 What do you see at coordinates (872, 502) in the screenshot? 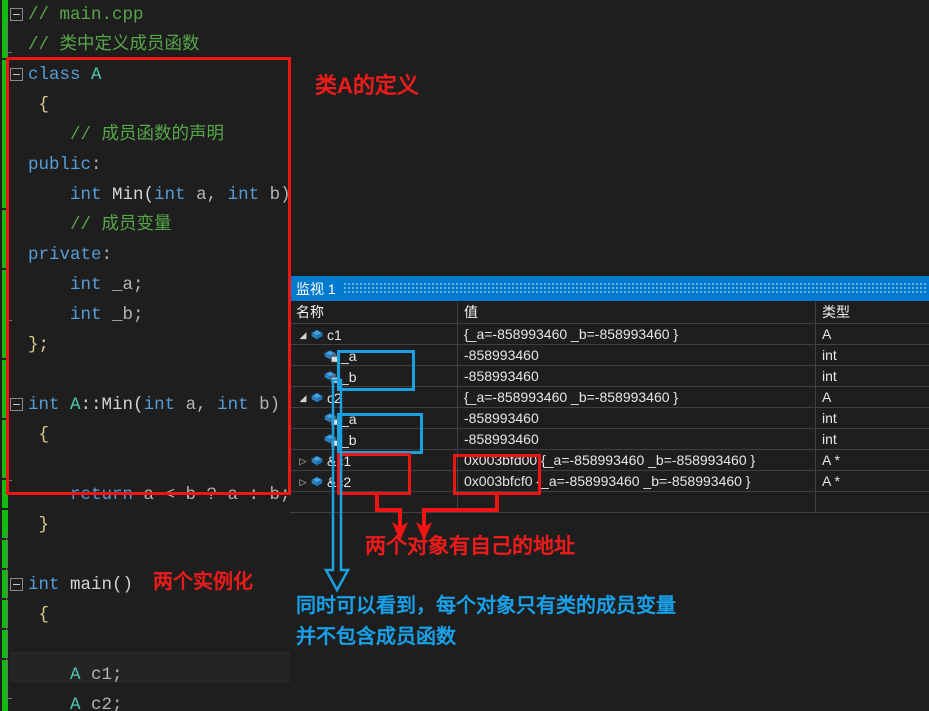
I see `watch-cell-type` at bounding box center [872, 502].